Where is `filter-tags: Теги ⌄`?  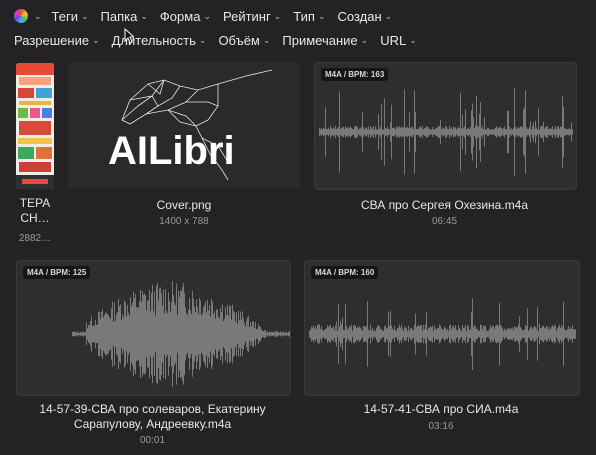
filter-tags: Теги ⌄ is located at coordinates (70, 16).